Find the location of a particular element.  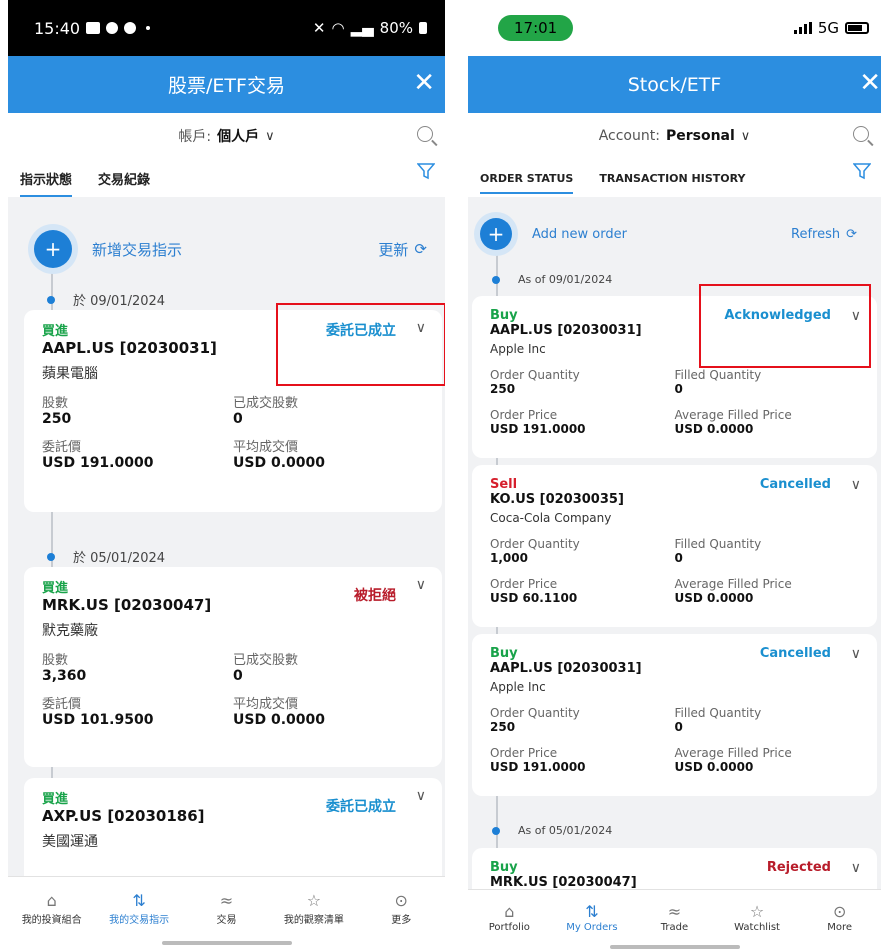

company-name: Coca-Cola Company is located at coordinates (551, 518).